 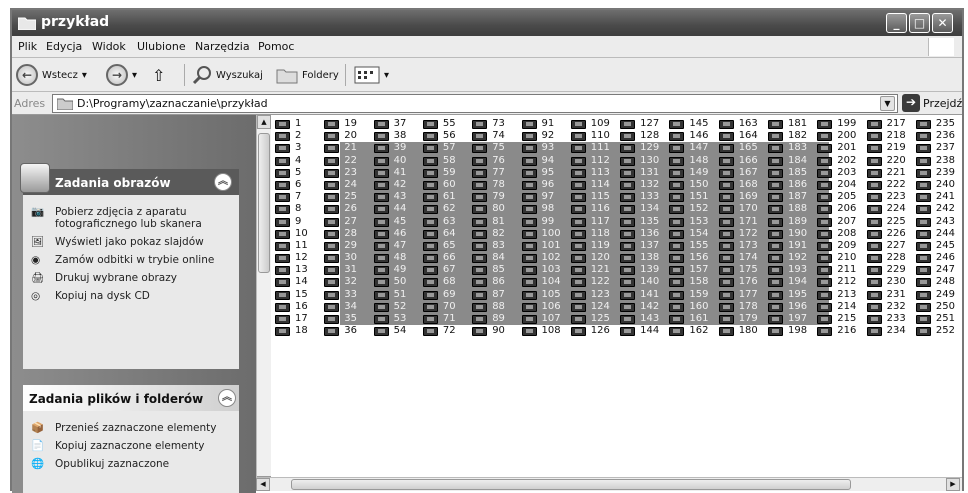 What do you see at coordinates (131, 296) in the screenshot?
I see `task-copy-to-cd: ◎ Kopiuj na dysk CD` at bounding box center [131, 296].